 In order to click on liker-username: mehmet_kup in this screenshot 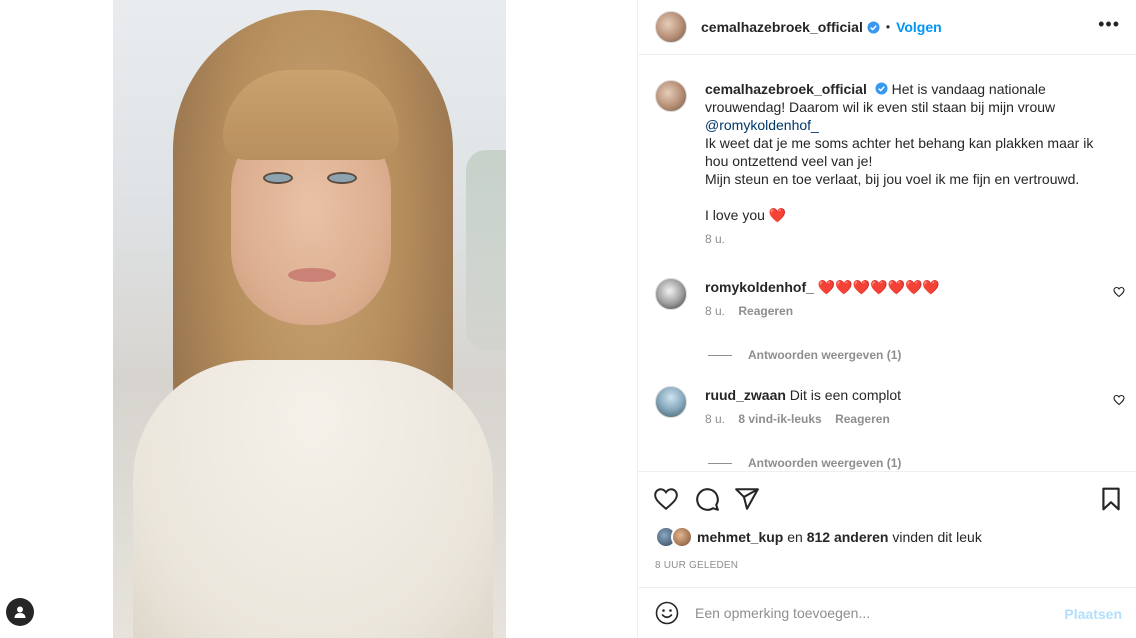, I will do `click(740, 537)`.